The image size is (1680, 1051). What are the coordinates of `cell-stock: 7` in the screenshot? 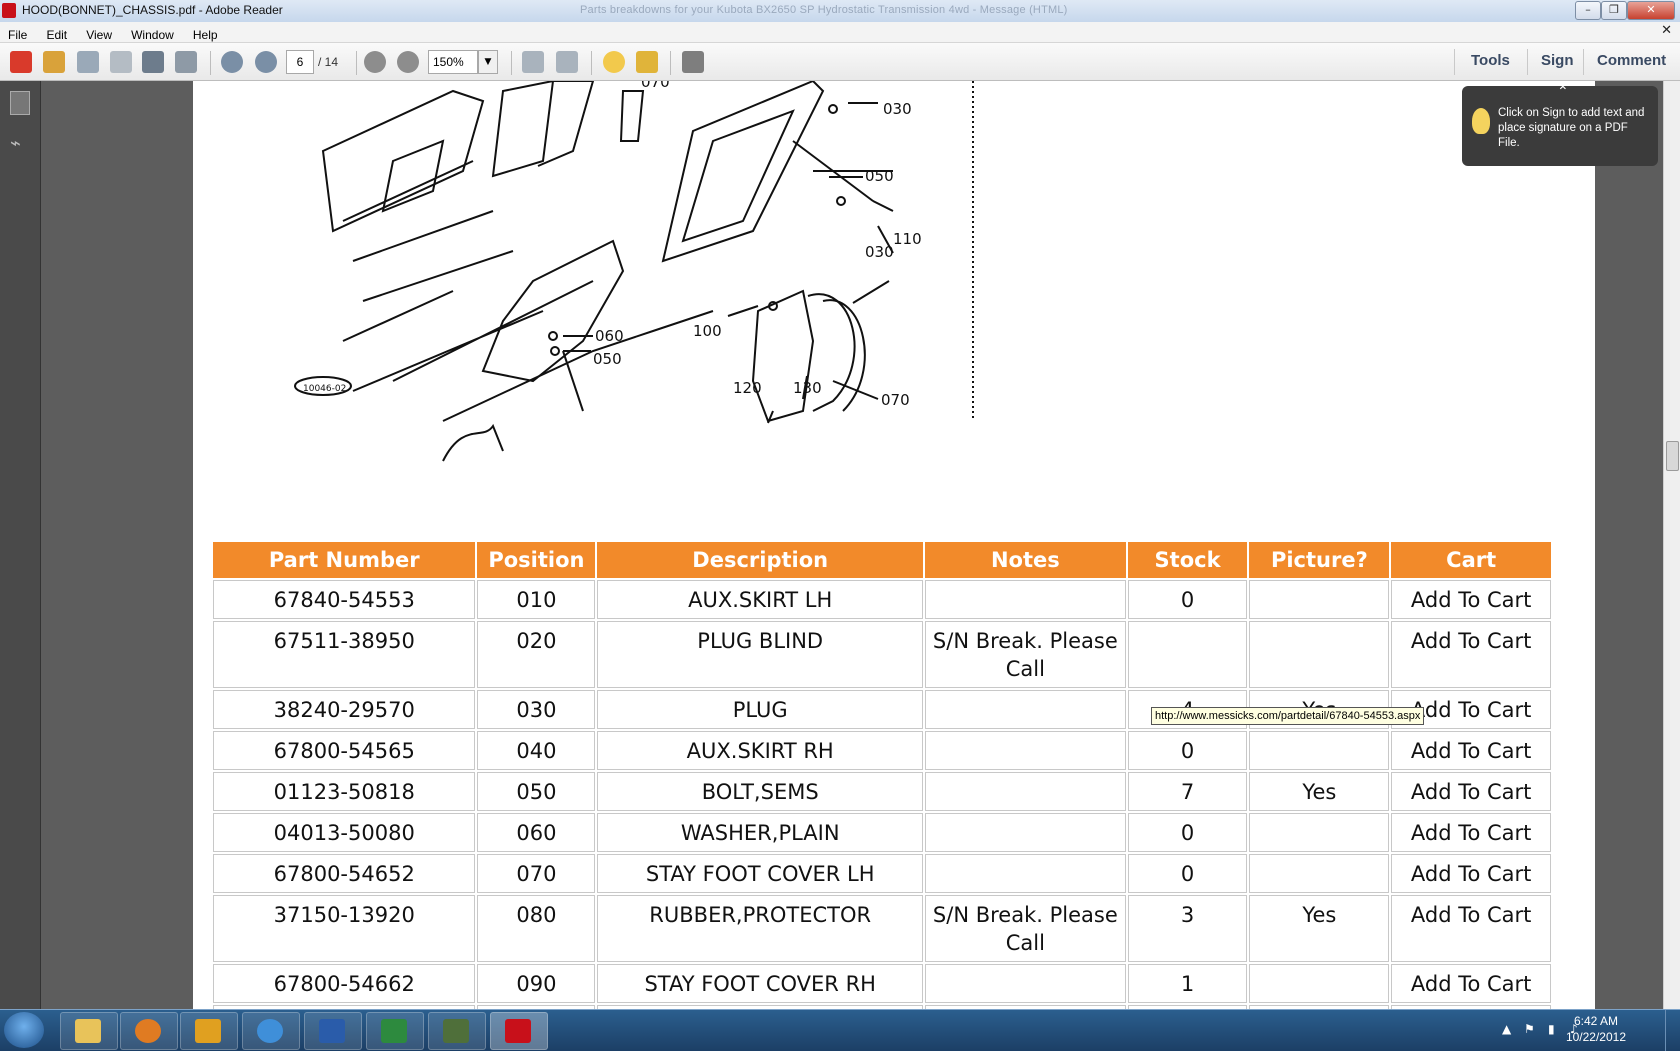 It's located at (1187, 791).